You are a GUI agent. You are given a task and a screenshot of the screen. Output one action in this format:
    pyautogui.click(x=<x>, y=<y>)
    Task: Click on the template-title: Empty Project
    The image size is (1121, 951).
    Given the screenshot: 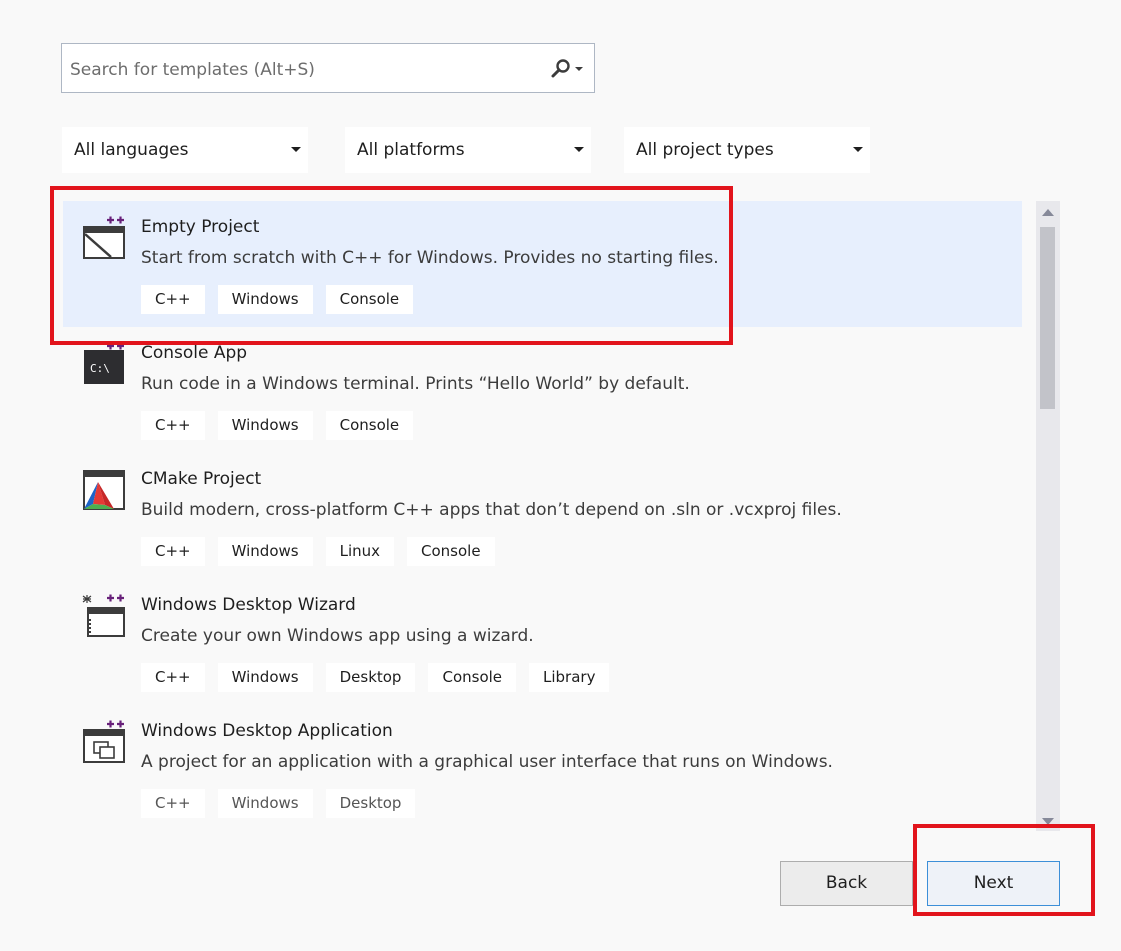 What is the action you would take?
    pyautogui.click(x=200, y=227)
    